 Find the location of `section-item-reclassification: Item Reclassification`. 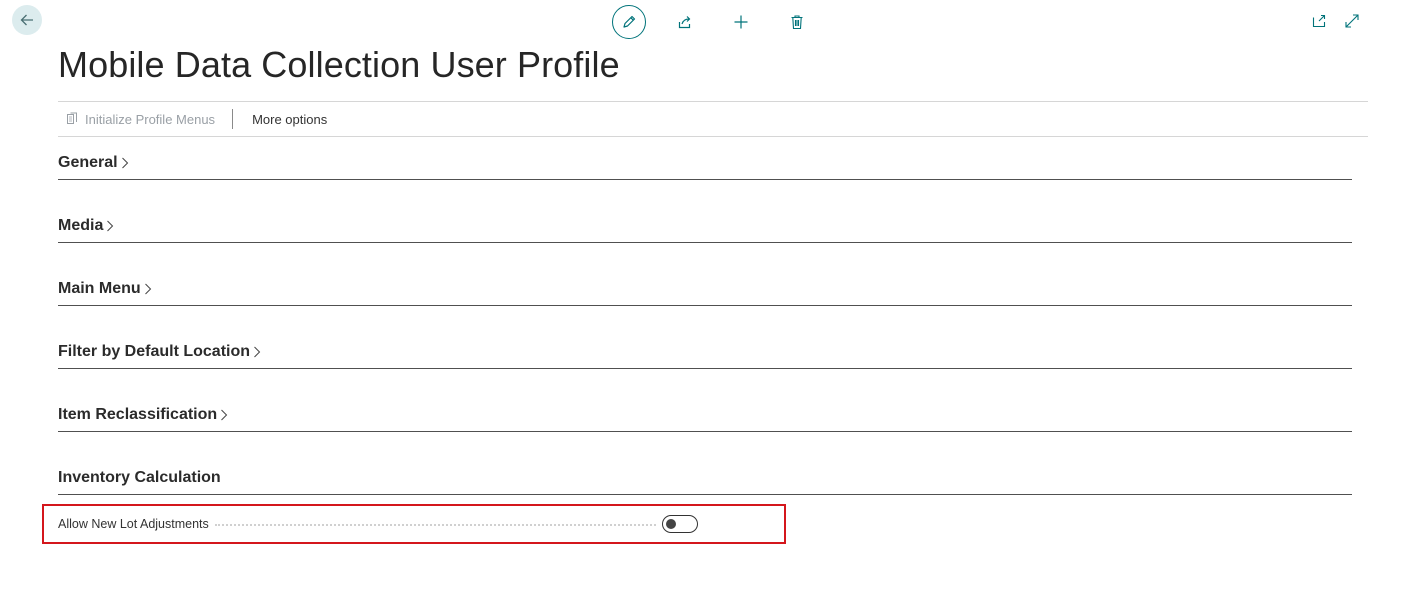

section-item-reclassification: Item Reclassification is located at coordinates (705, 415).